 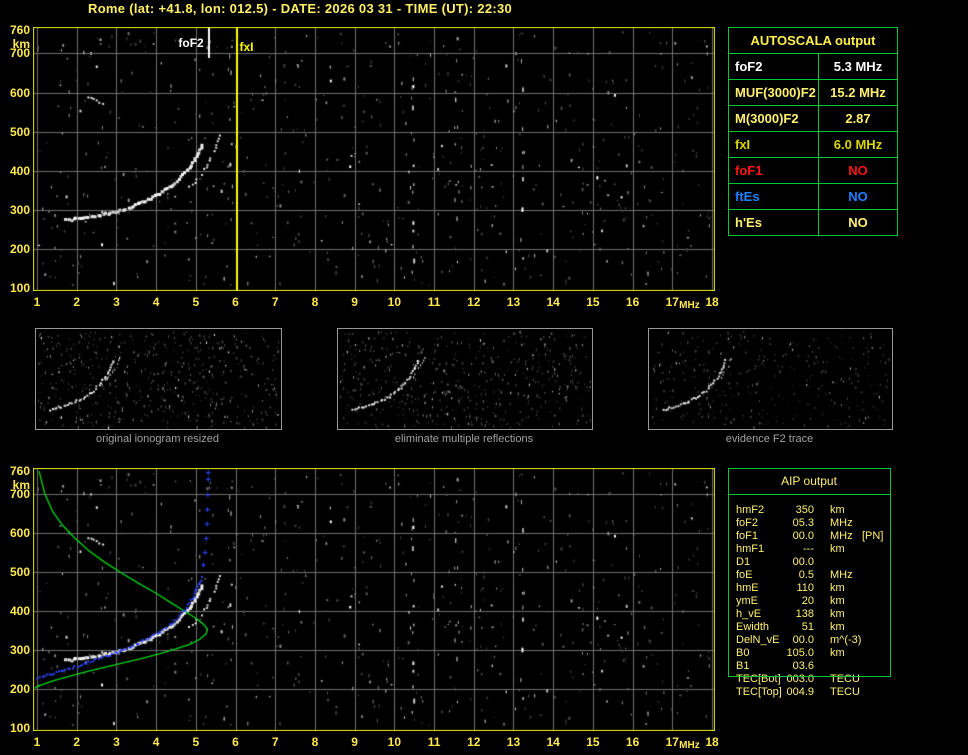 I want to click on aip-row-value: 110, so click(x=805, y=588).